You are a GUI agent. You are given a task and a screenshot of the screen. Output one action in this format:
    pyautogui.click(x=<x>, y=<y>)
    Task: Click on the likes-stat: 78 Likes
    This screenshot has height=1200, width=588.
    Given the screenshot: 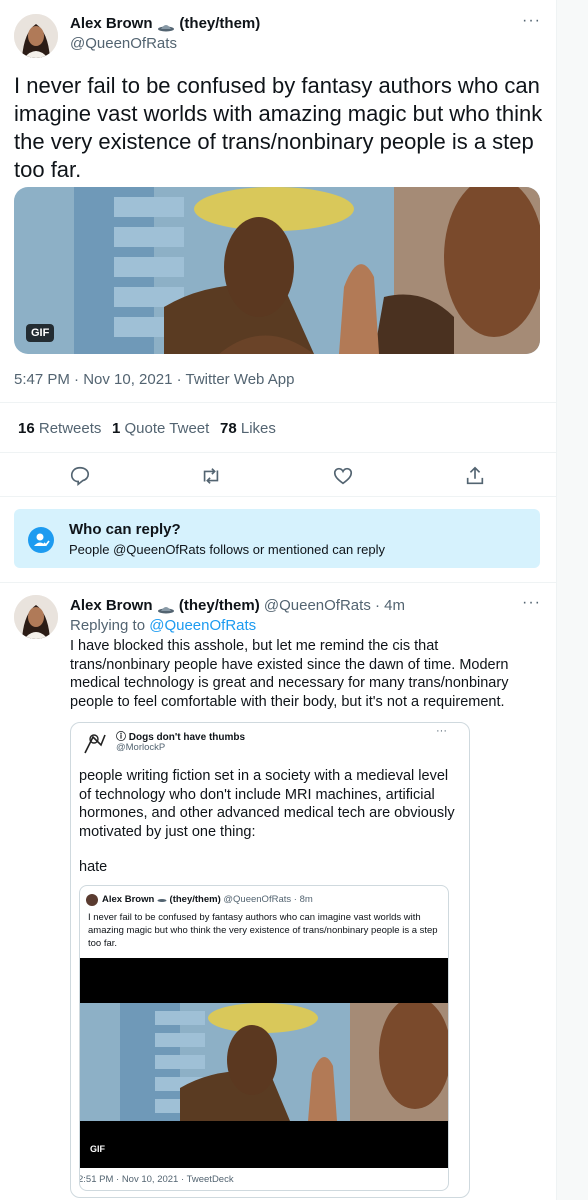 What is the action you would take?
    pyautogui.click(x=248, y=428)
    